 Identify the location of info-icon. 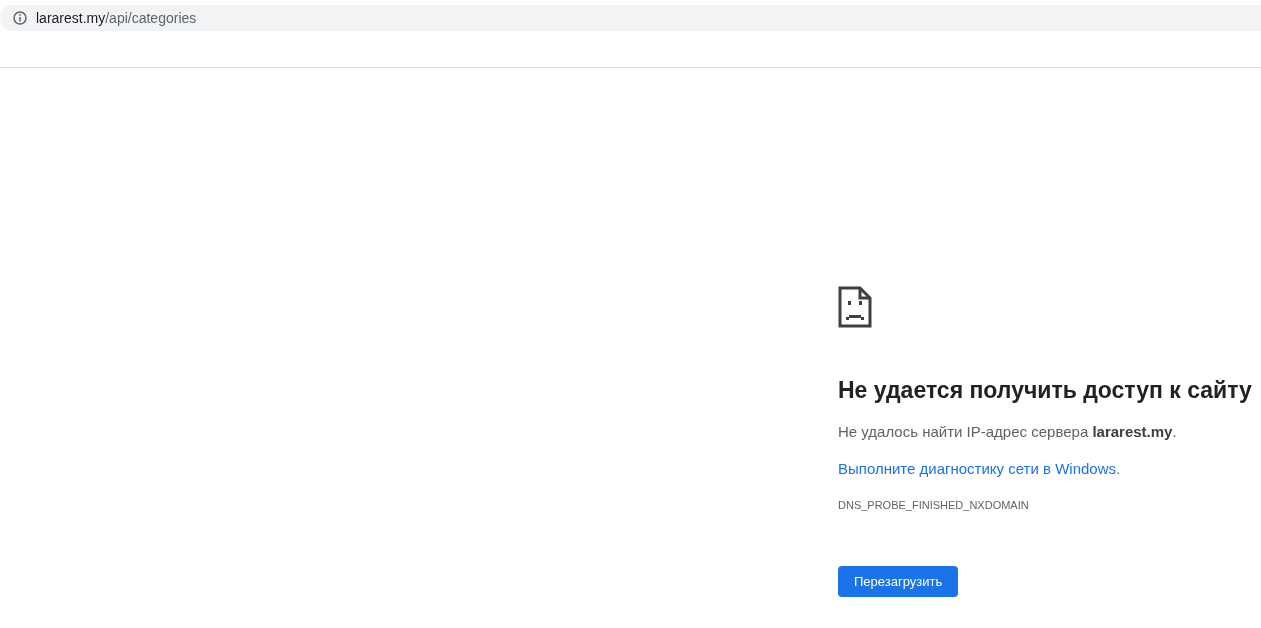
(20, 18).